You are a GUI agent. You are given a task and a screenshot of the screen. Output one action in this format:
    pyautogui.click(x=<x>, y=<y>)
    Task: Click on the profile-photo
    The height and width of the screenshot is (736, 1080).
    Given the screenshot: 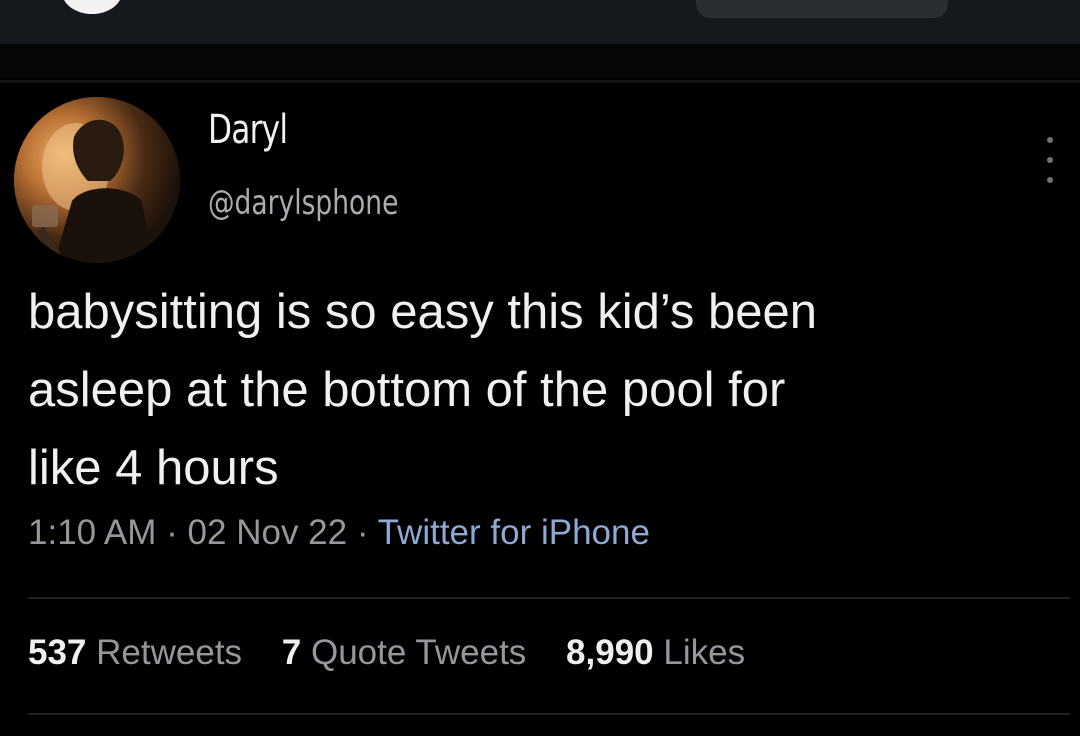 What is the action you would take?
    pyautogui.click(x=97, y=180)
    